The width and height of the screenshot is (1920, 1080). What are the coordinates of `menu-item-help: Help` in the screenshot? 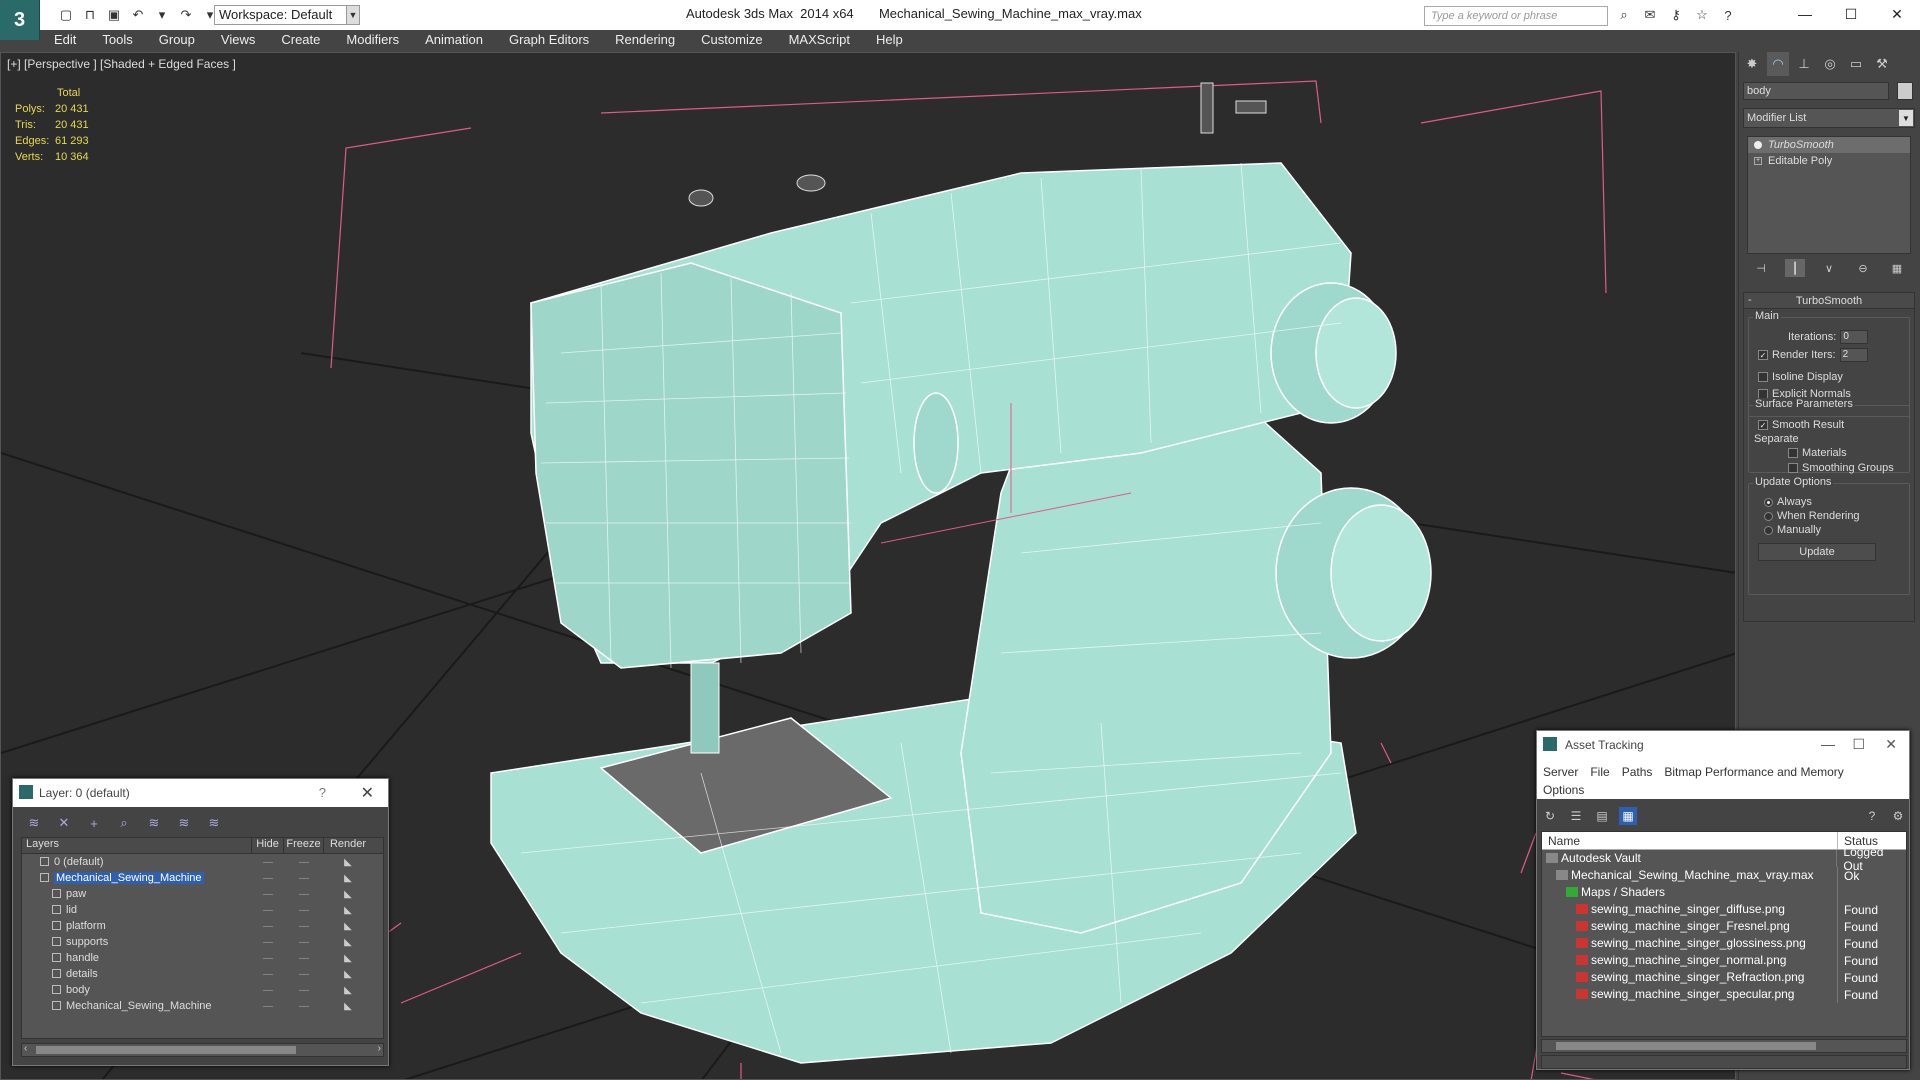 It's located at (888, 40).